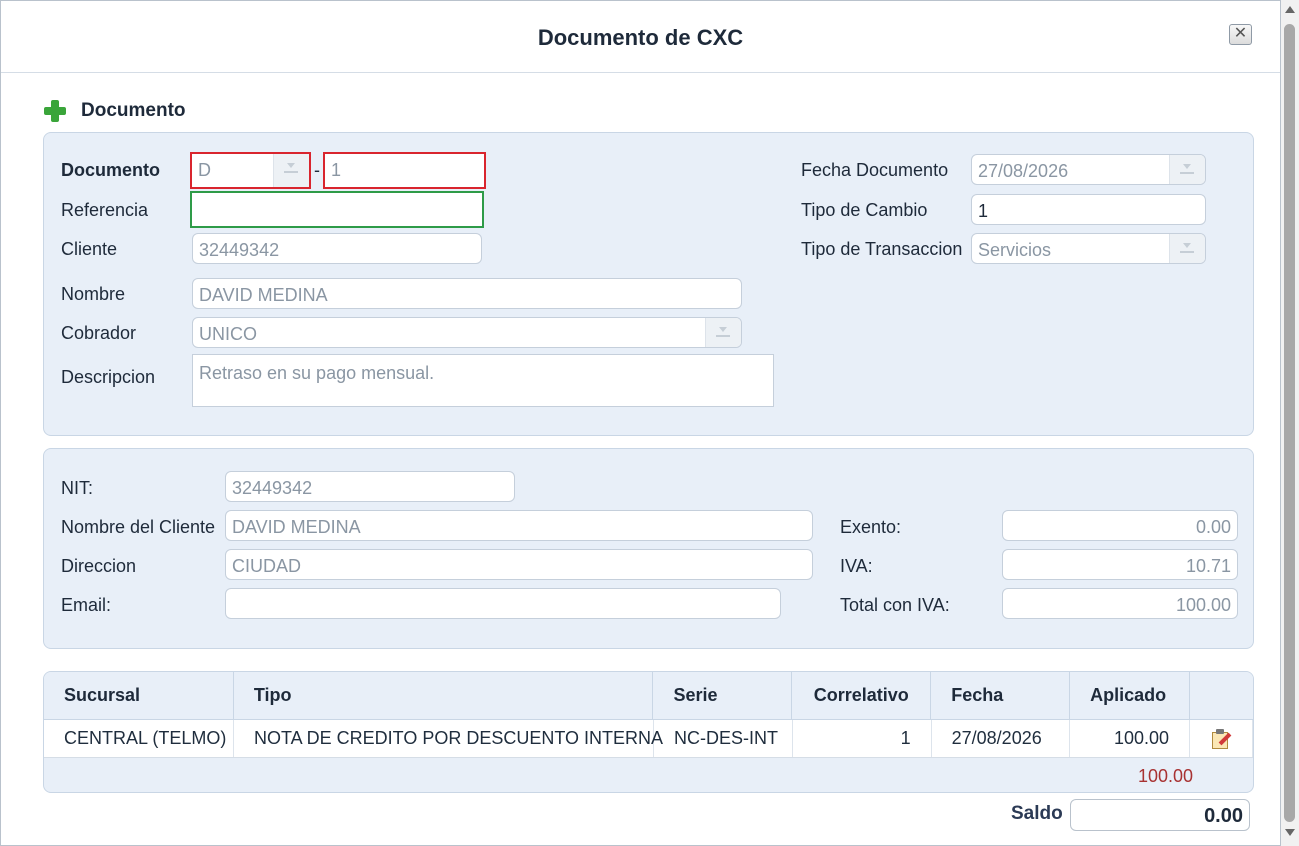 The height and width of the screenshot is (846, 1299). What do you see at coordinates (55, 111) in the screenshot?
I see `plus-icon` at bounding box center [55, 111].